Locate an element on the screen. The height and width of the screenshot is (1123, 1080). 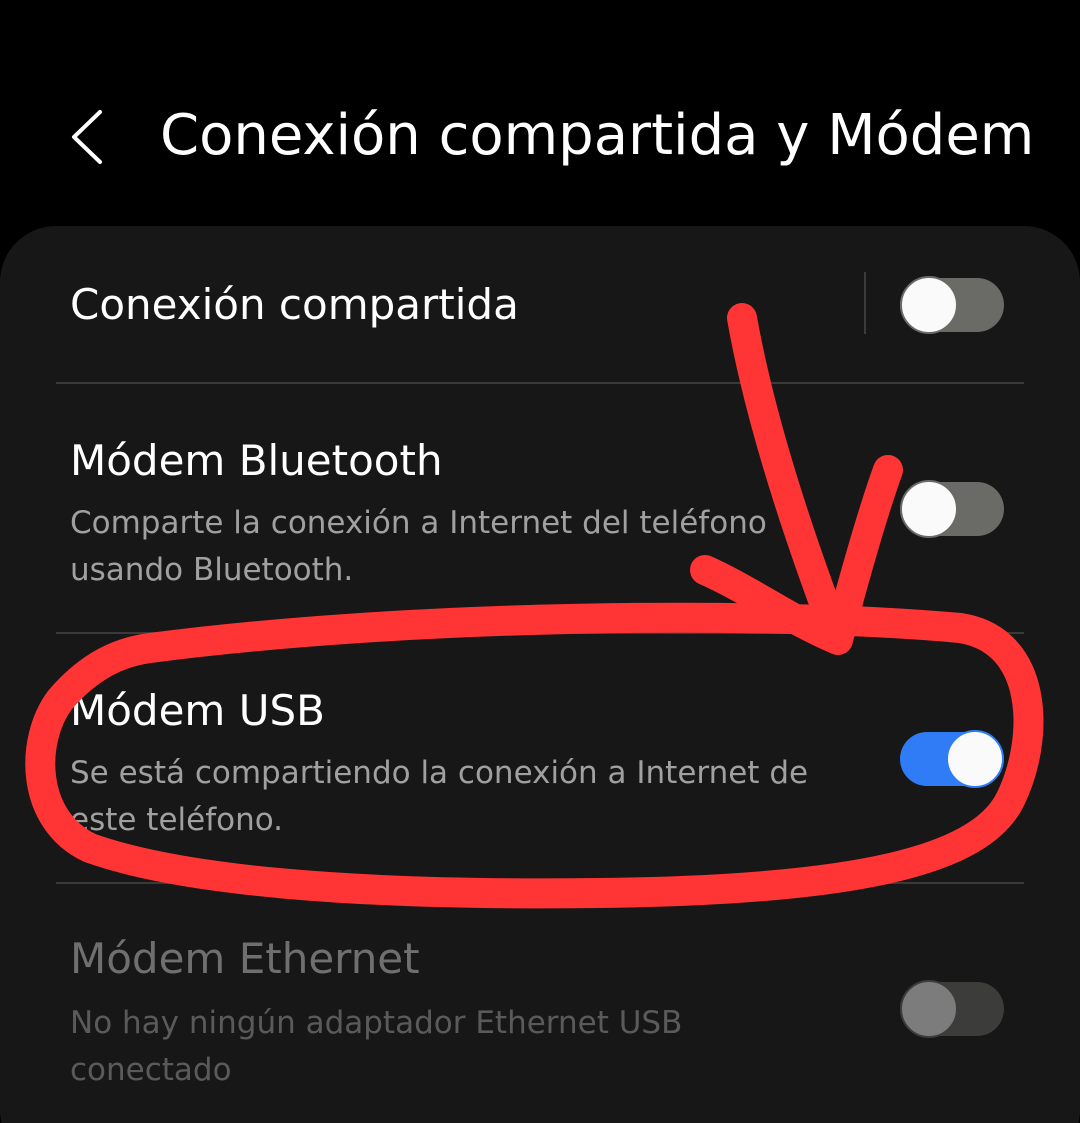
vertical-separator is located at coordinates (865, 303).